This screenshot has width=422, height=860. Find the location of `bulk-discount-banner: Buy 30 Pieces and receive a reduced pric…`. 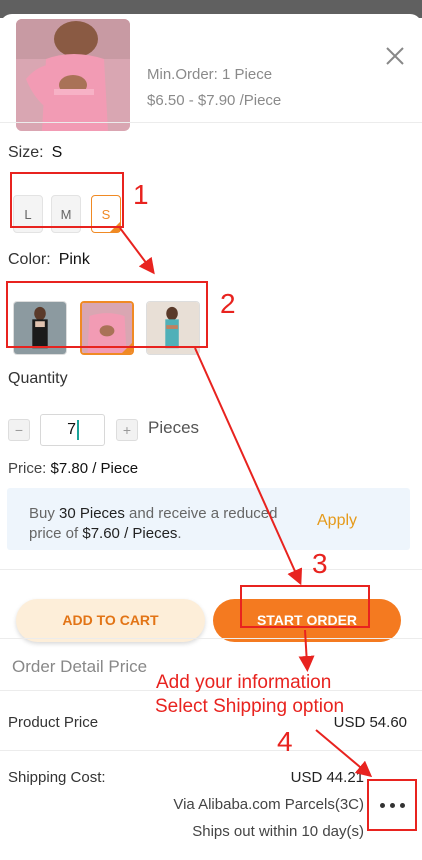

bulk-discount-banner: Buy 30 Pieces and receive a reduced pric… is located at coordinates (208, 519).